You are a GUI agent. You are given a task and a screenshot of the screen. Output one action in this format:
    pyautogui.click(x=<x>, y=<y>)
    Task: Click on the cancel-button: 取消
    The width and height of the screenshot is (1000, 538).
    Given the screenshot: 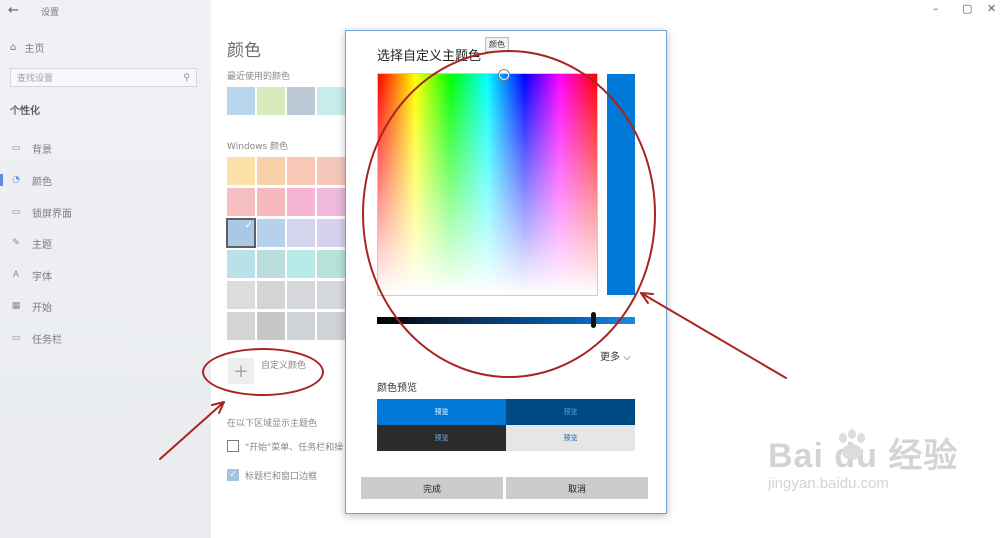 What is the action you would take?
    pyautogui.click(x=577, y=488)
    